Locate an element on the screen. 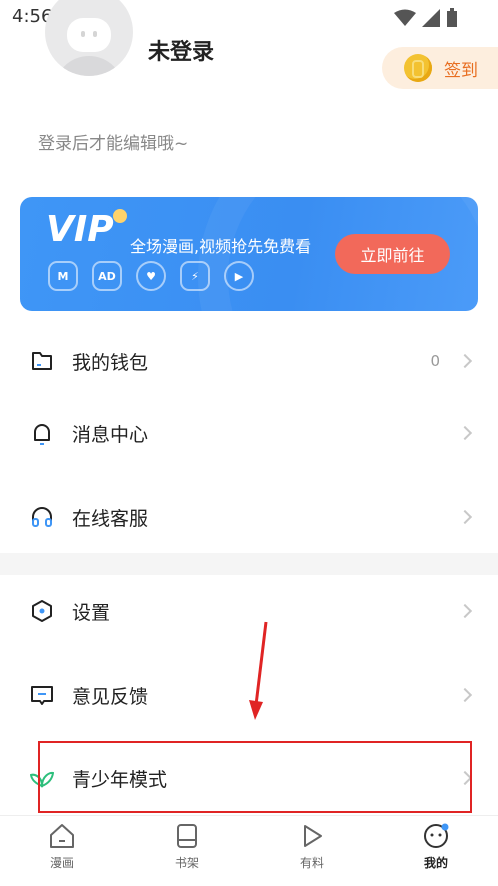 The height and width of the screenshot is (886, 498). play-perk-icon: ▶ is located at coordinates (239, 276).